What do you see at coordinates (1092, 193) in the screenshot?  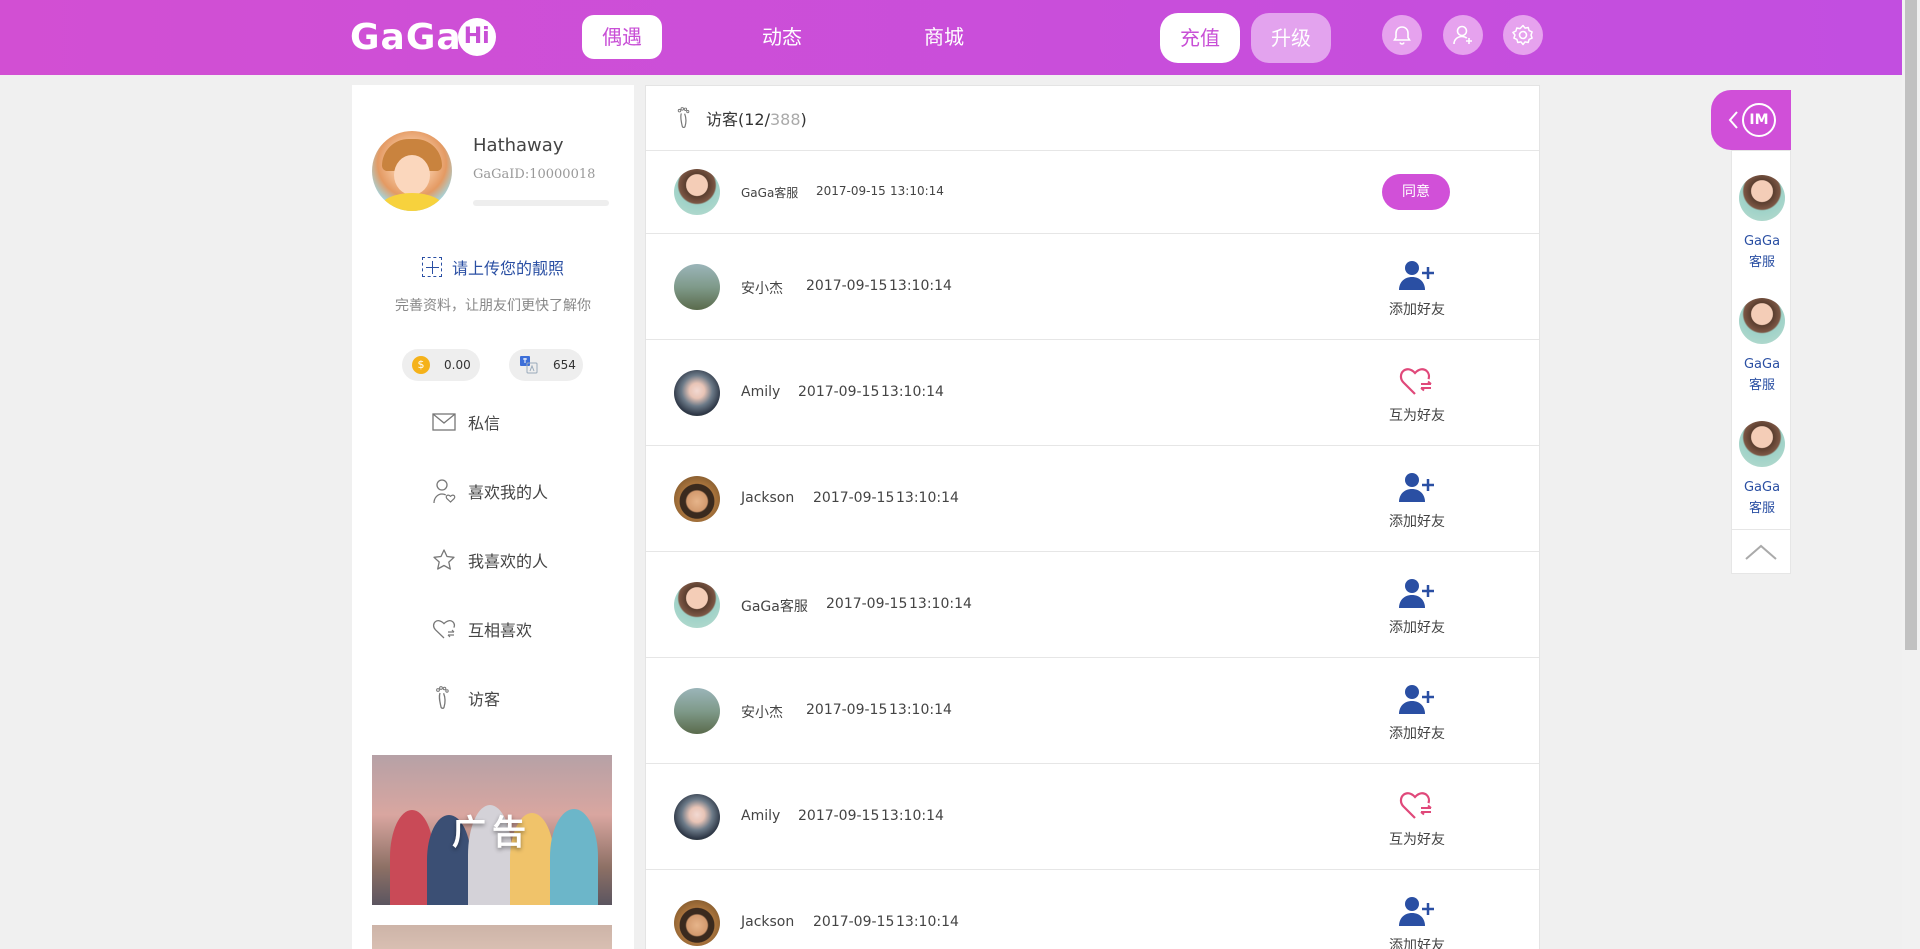 I see `visitor-row: GaGa客服 2017-09-15 13:10:14 同意` at bounding box center [1092, 193].